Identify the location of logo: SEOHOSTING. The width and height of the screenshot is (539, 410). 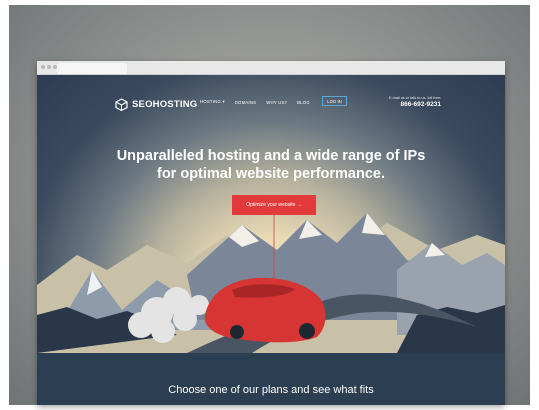
(156, 104).